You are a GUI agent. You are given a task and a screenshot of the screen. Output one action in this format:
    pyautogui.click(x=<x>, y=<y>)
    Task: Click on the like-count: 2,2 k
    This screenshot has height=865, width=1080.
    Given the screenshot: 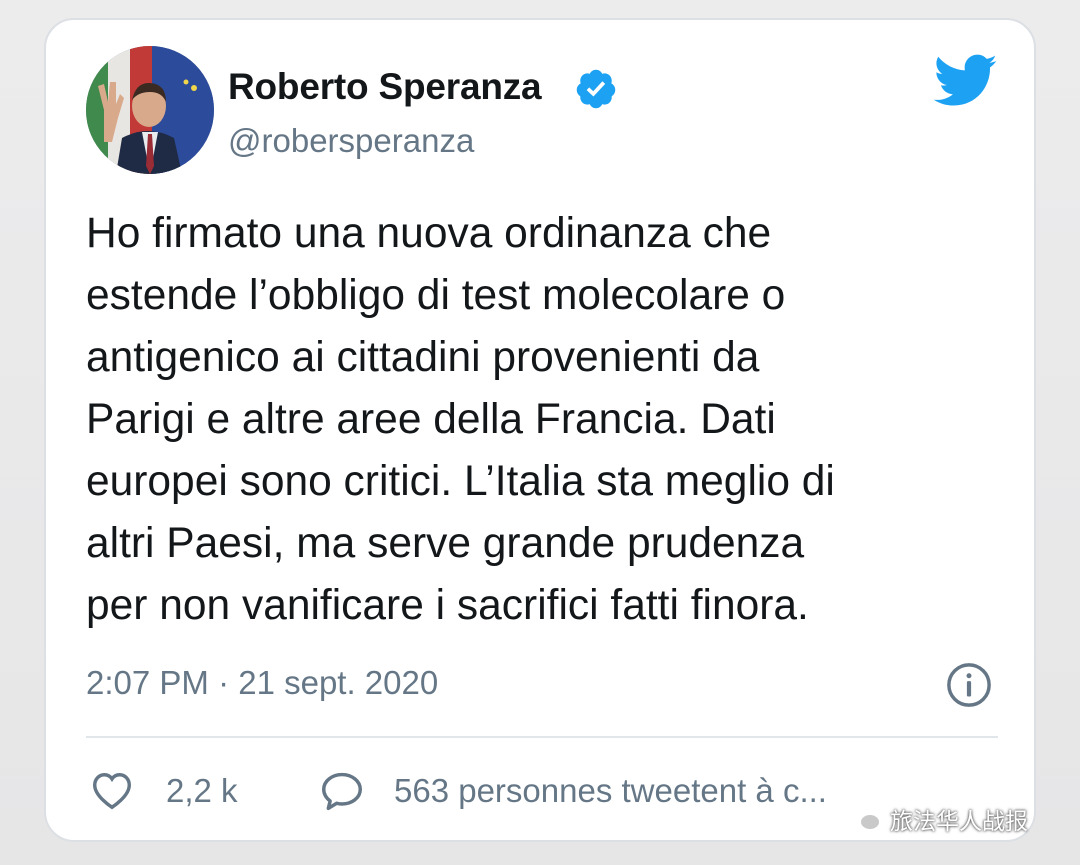 What is the action you would take?
    pyautogui.click(x=202, y=791)
    